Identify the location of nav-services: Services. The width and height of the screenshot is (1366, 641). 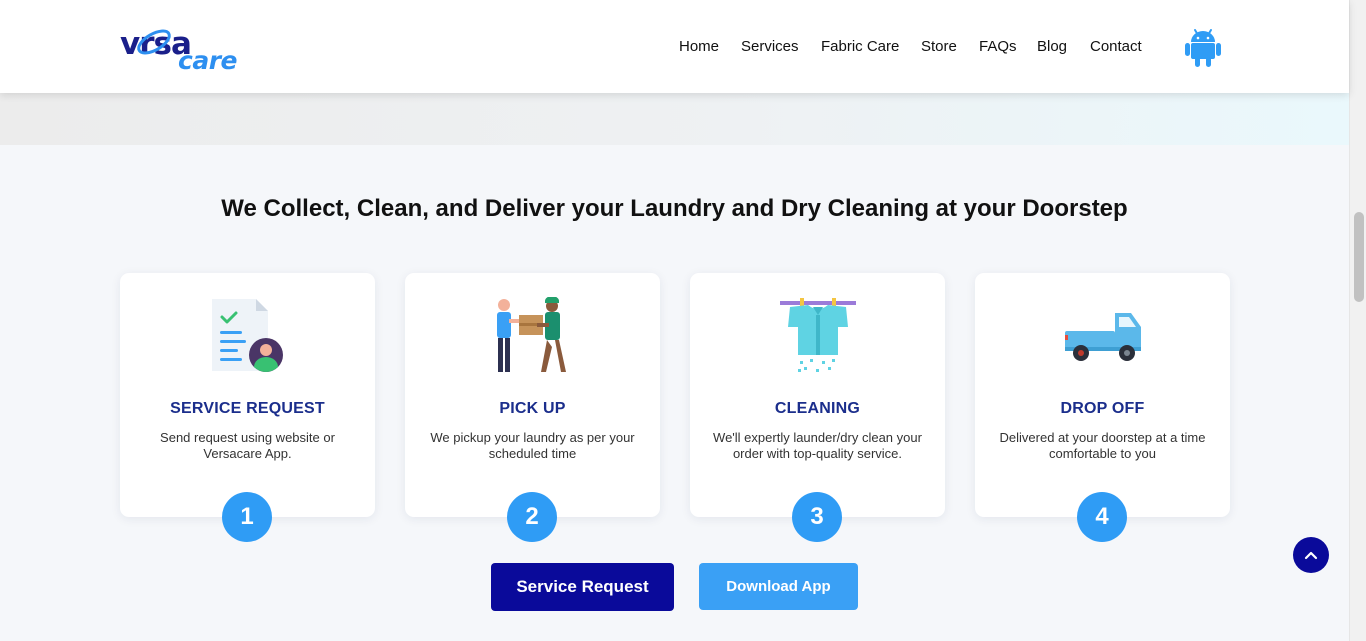
(770, 46).